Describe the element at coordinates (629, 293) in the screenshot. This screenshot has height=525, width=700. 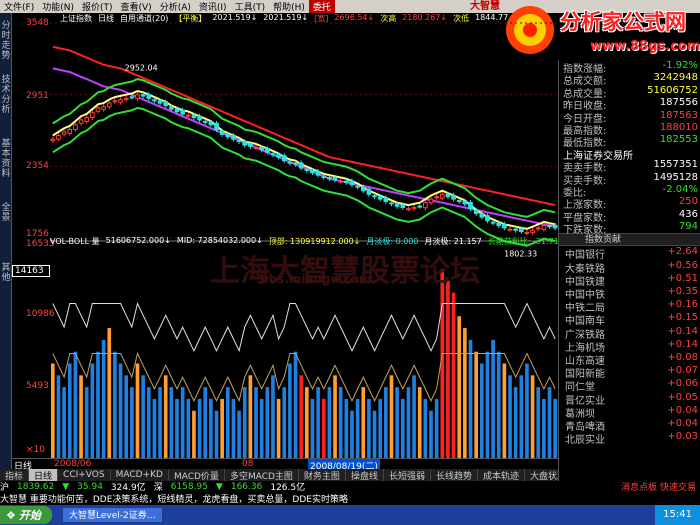
I see `stock-row: 中国中铁 +0.35` at that location.